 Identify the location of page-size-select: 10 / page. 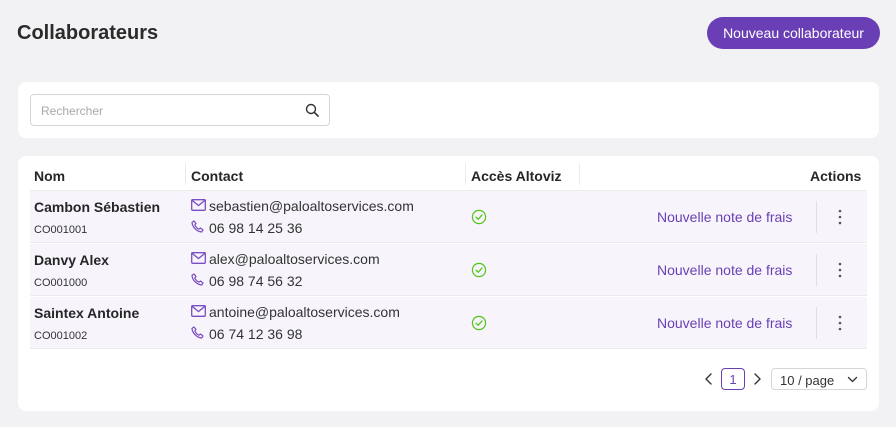
(819, 379).